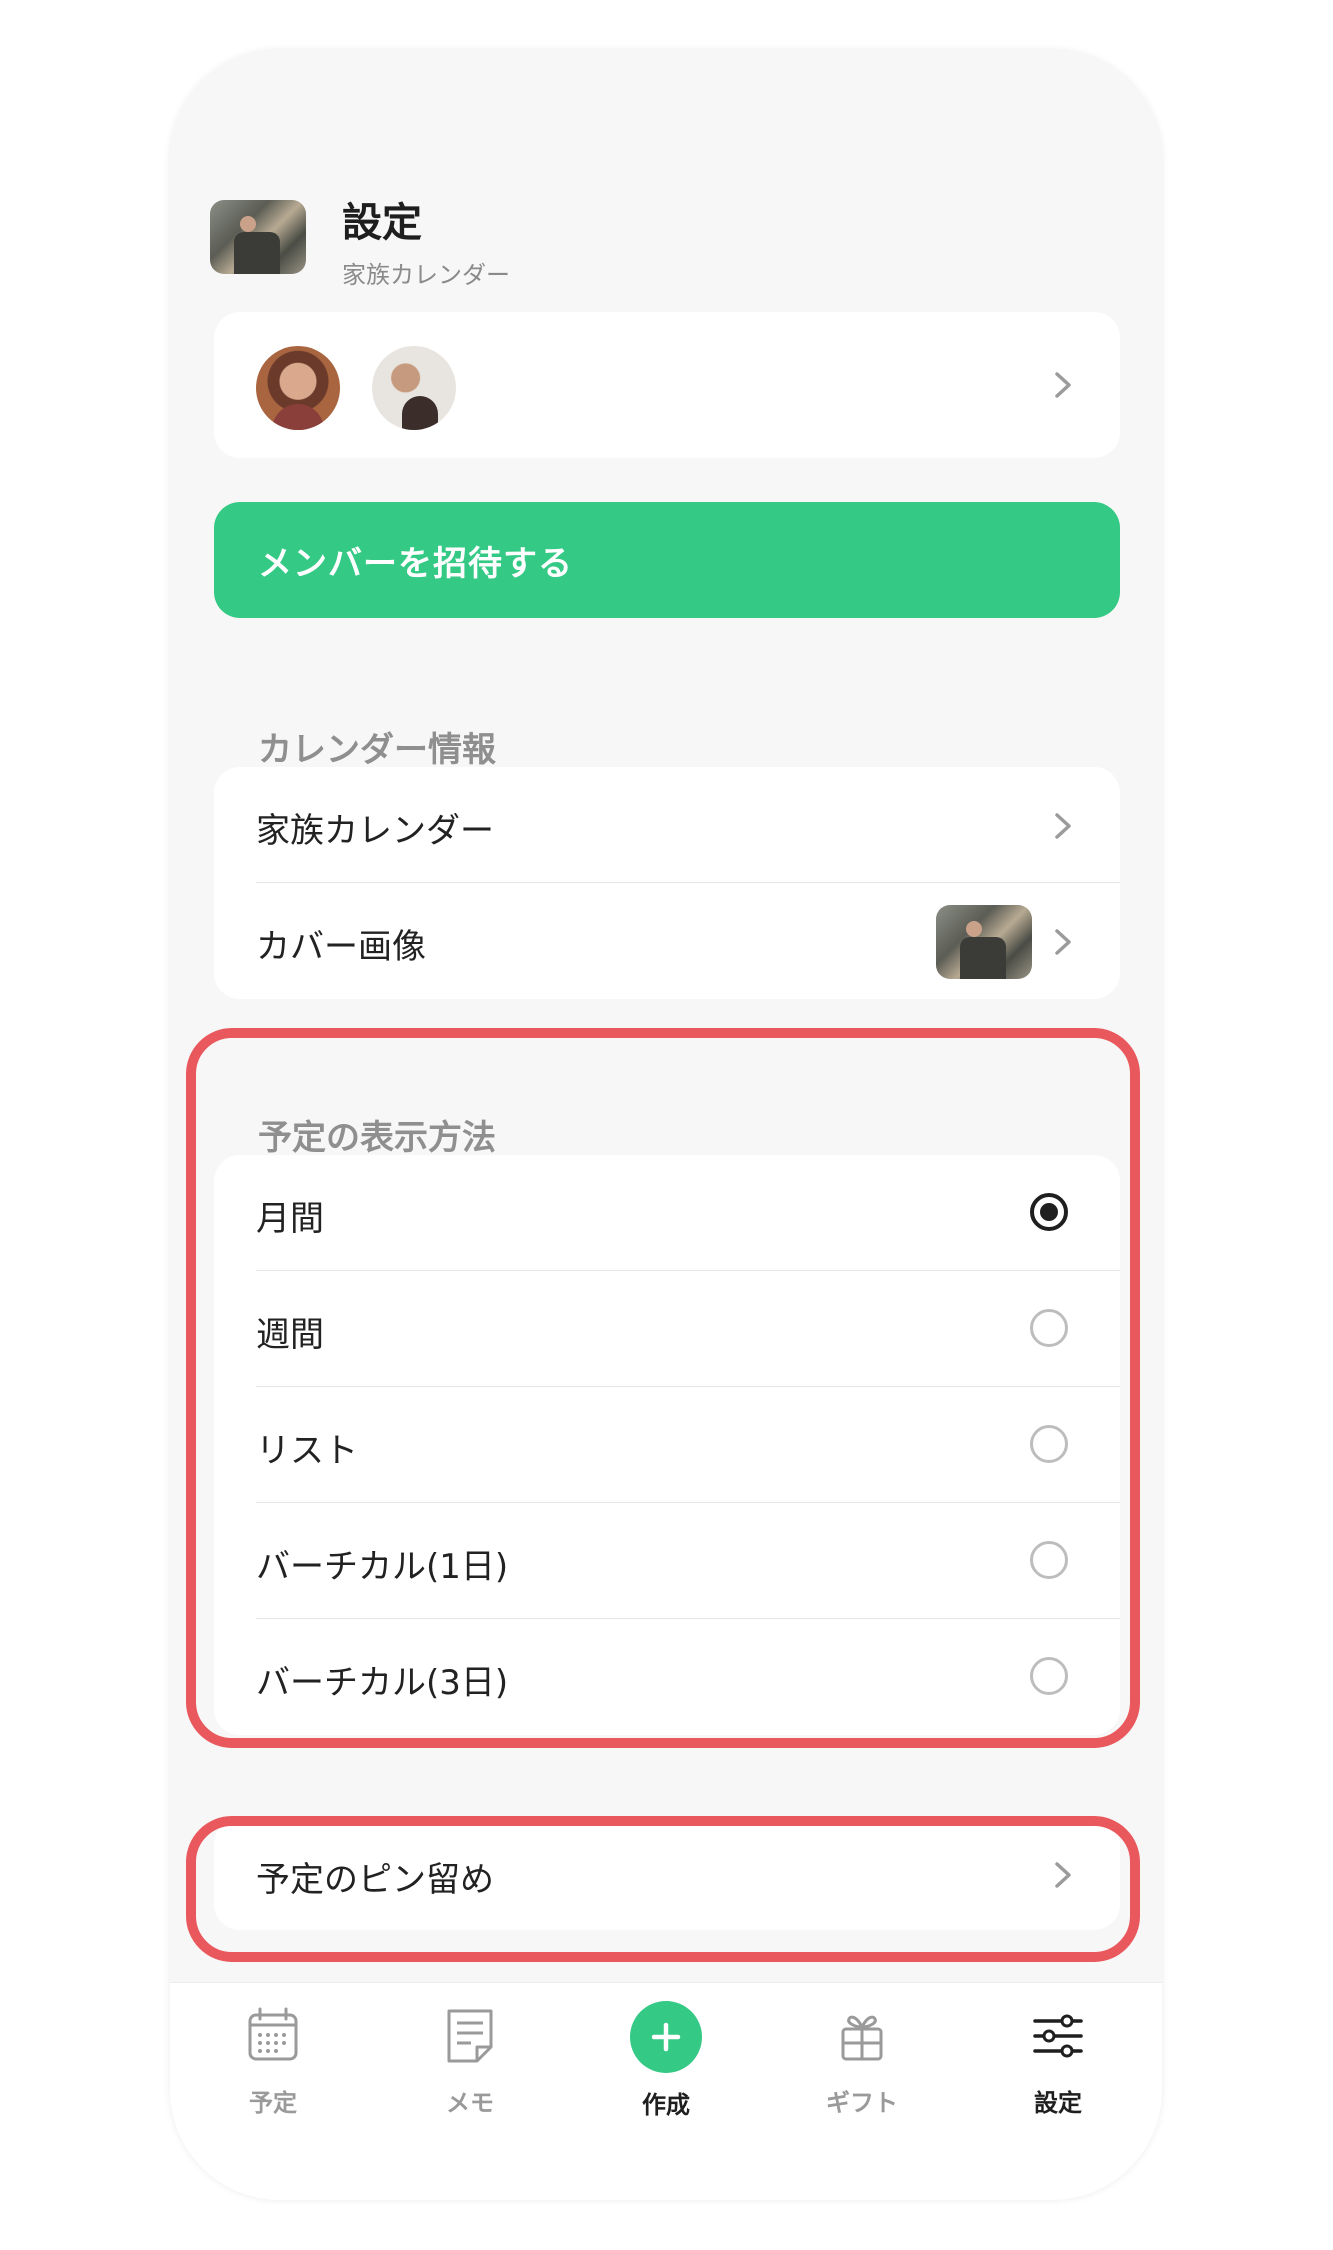 The image size is (1333, 2250). Describe the element at coordinates (667, 1677) in the screenshot. I see `display-option-vertical-3day: バーチカル(3日)` at that location.